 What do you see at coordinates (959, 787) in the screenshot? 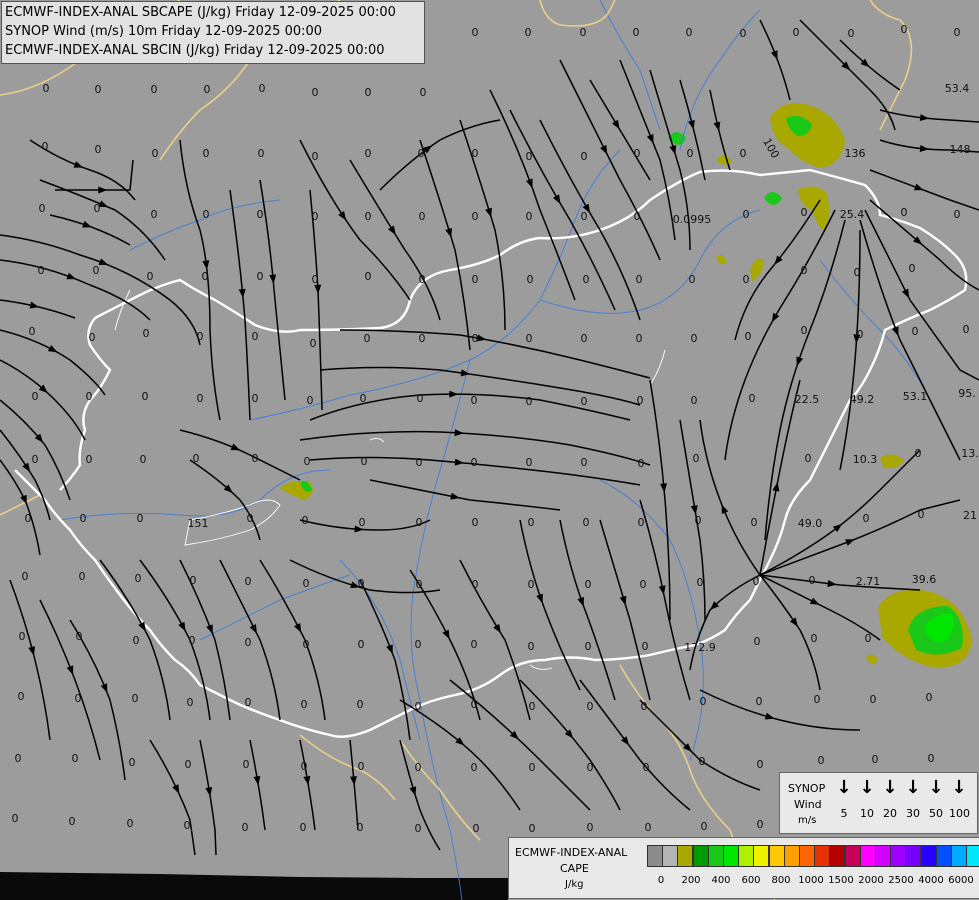
I see `down-arrow-icon: ↓` at bounding box center [959, 787].